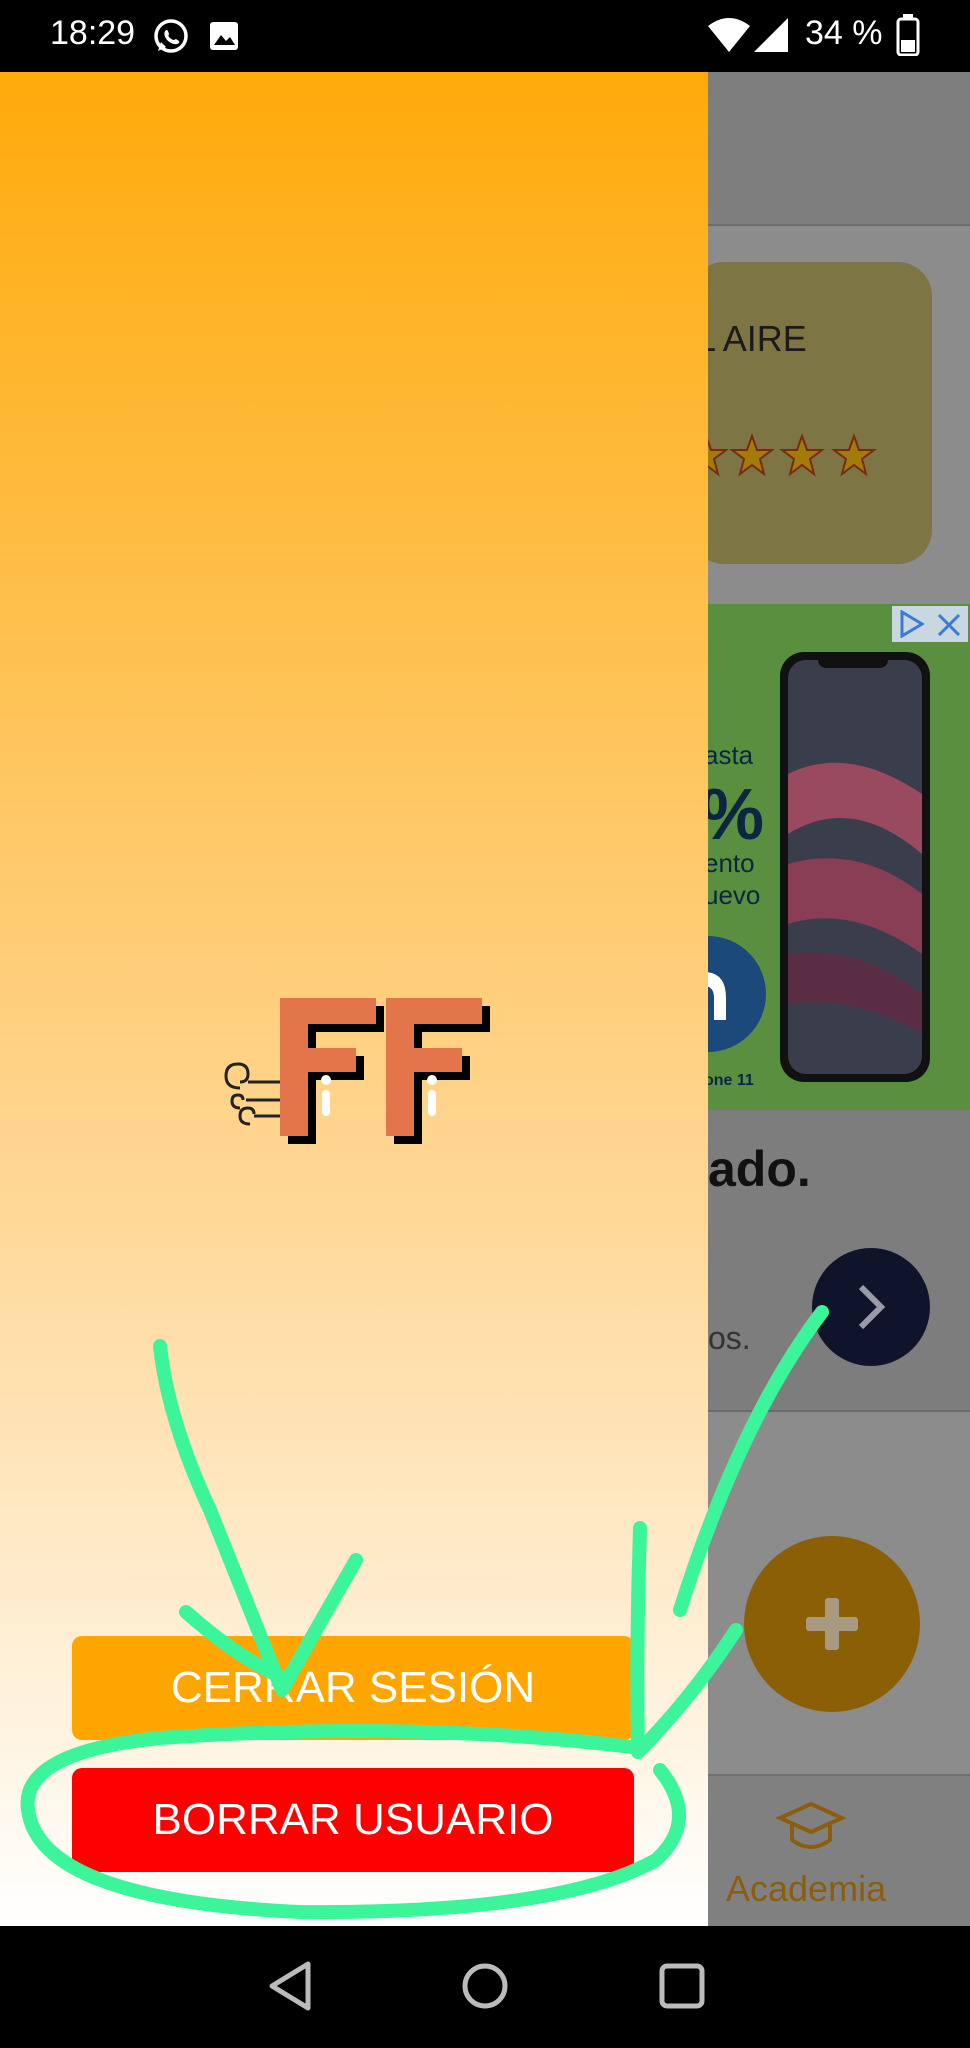 The width and height of the screenshot is (970, 2048). Describe the element at coordinates (949, 625) in the screenshot. I see `close-icon` at that location.